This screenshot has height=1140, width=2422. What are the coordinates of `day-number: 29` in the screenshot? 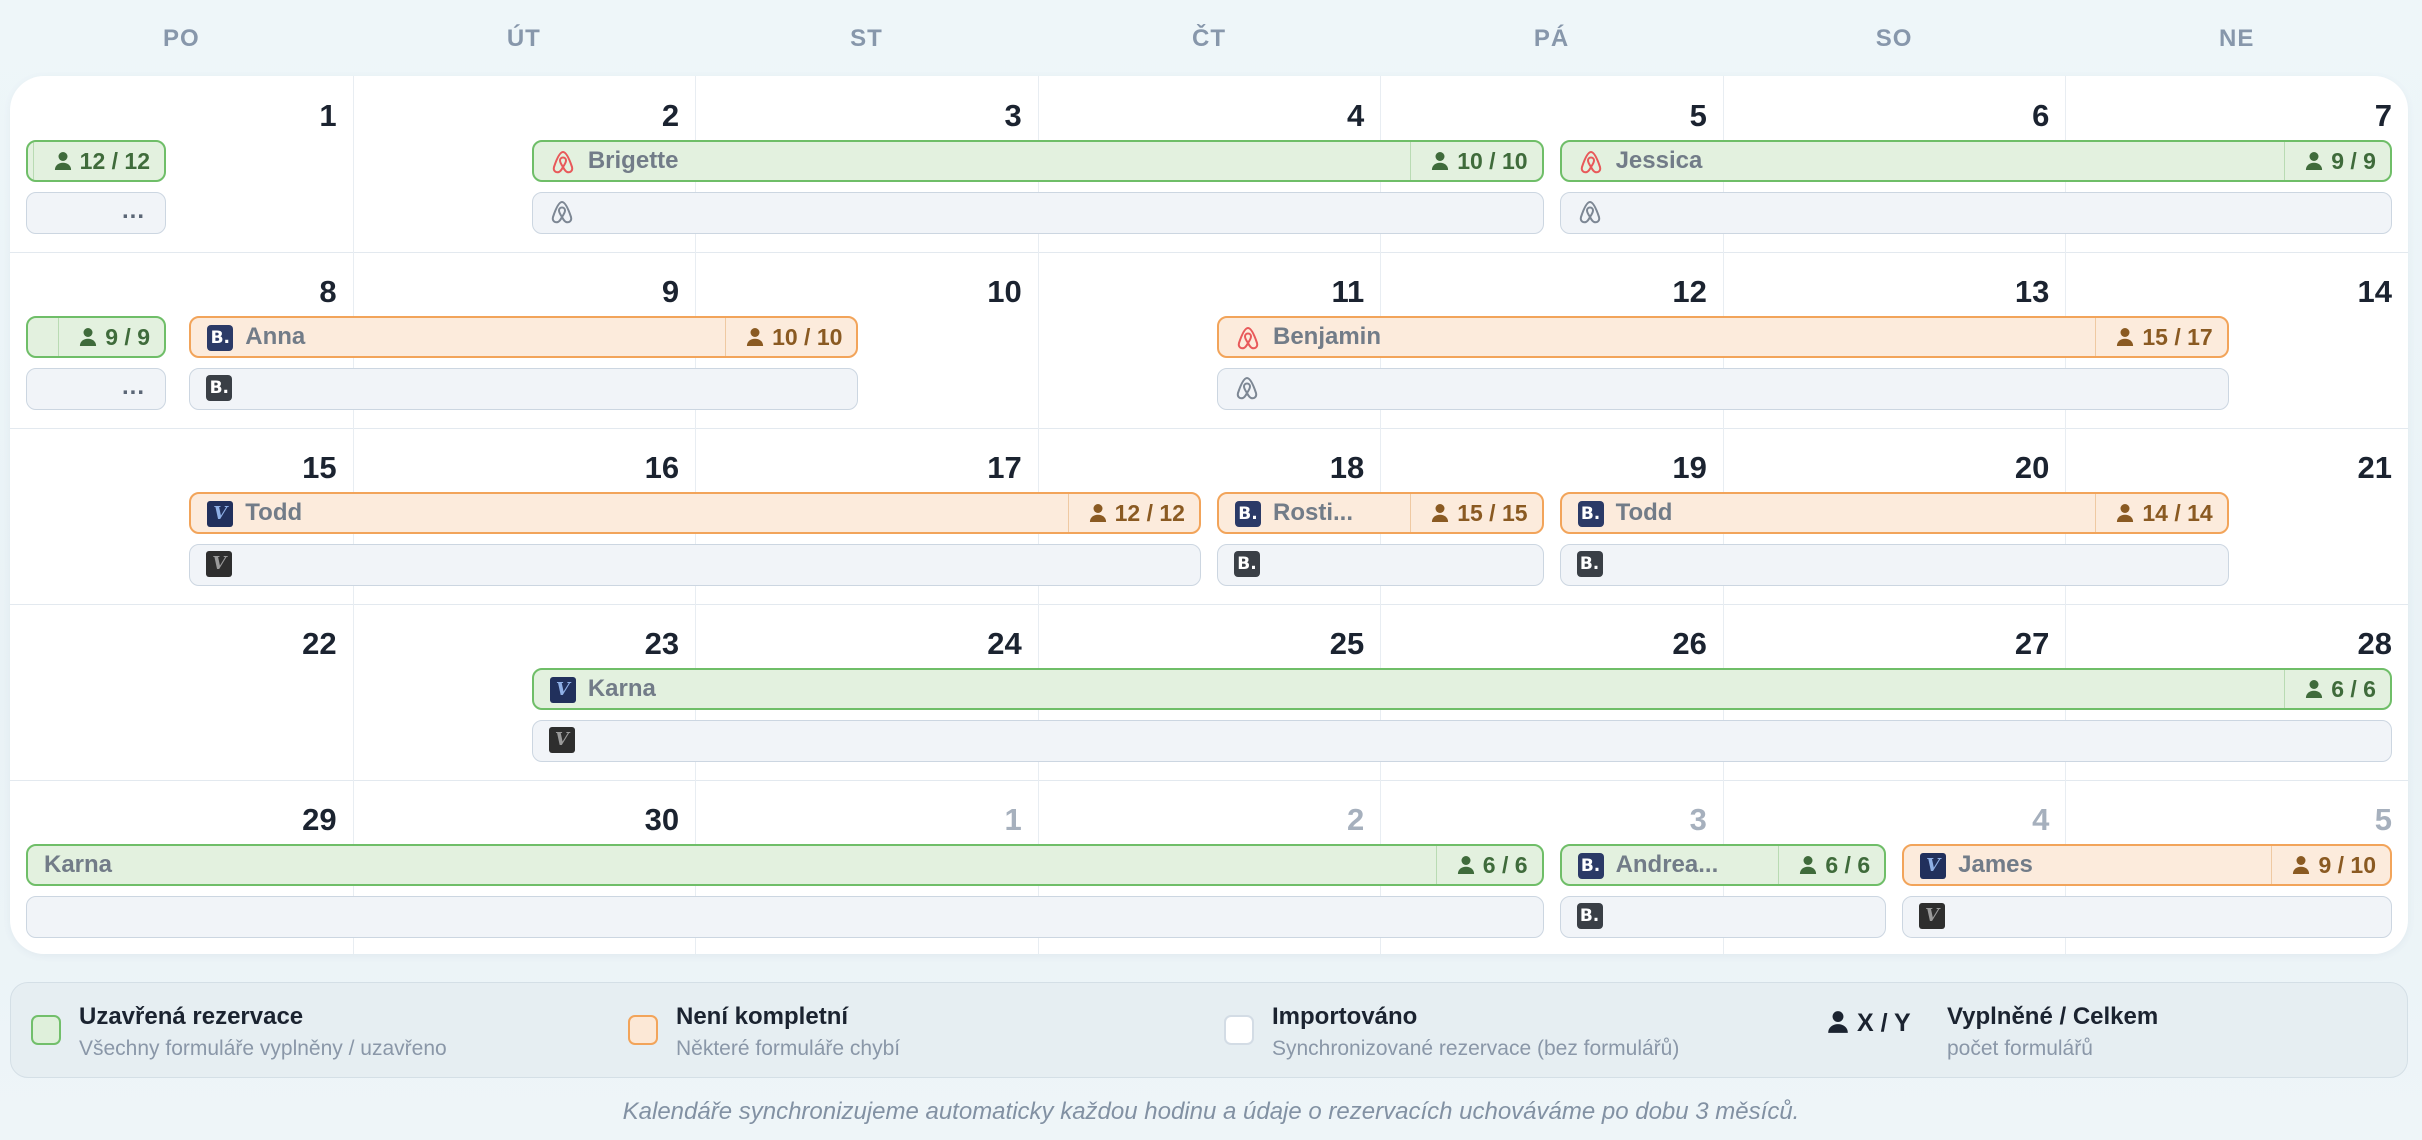 It's located at (319, 819).